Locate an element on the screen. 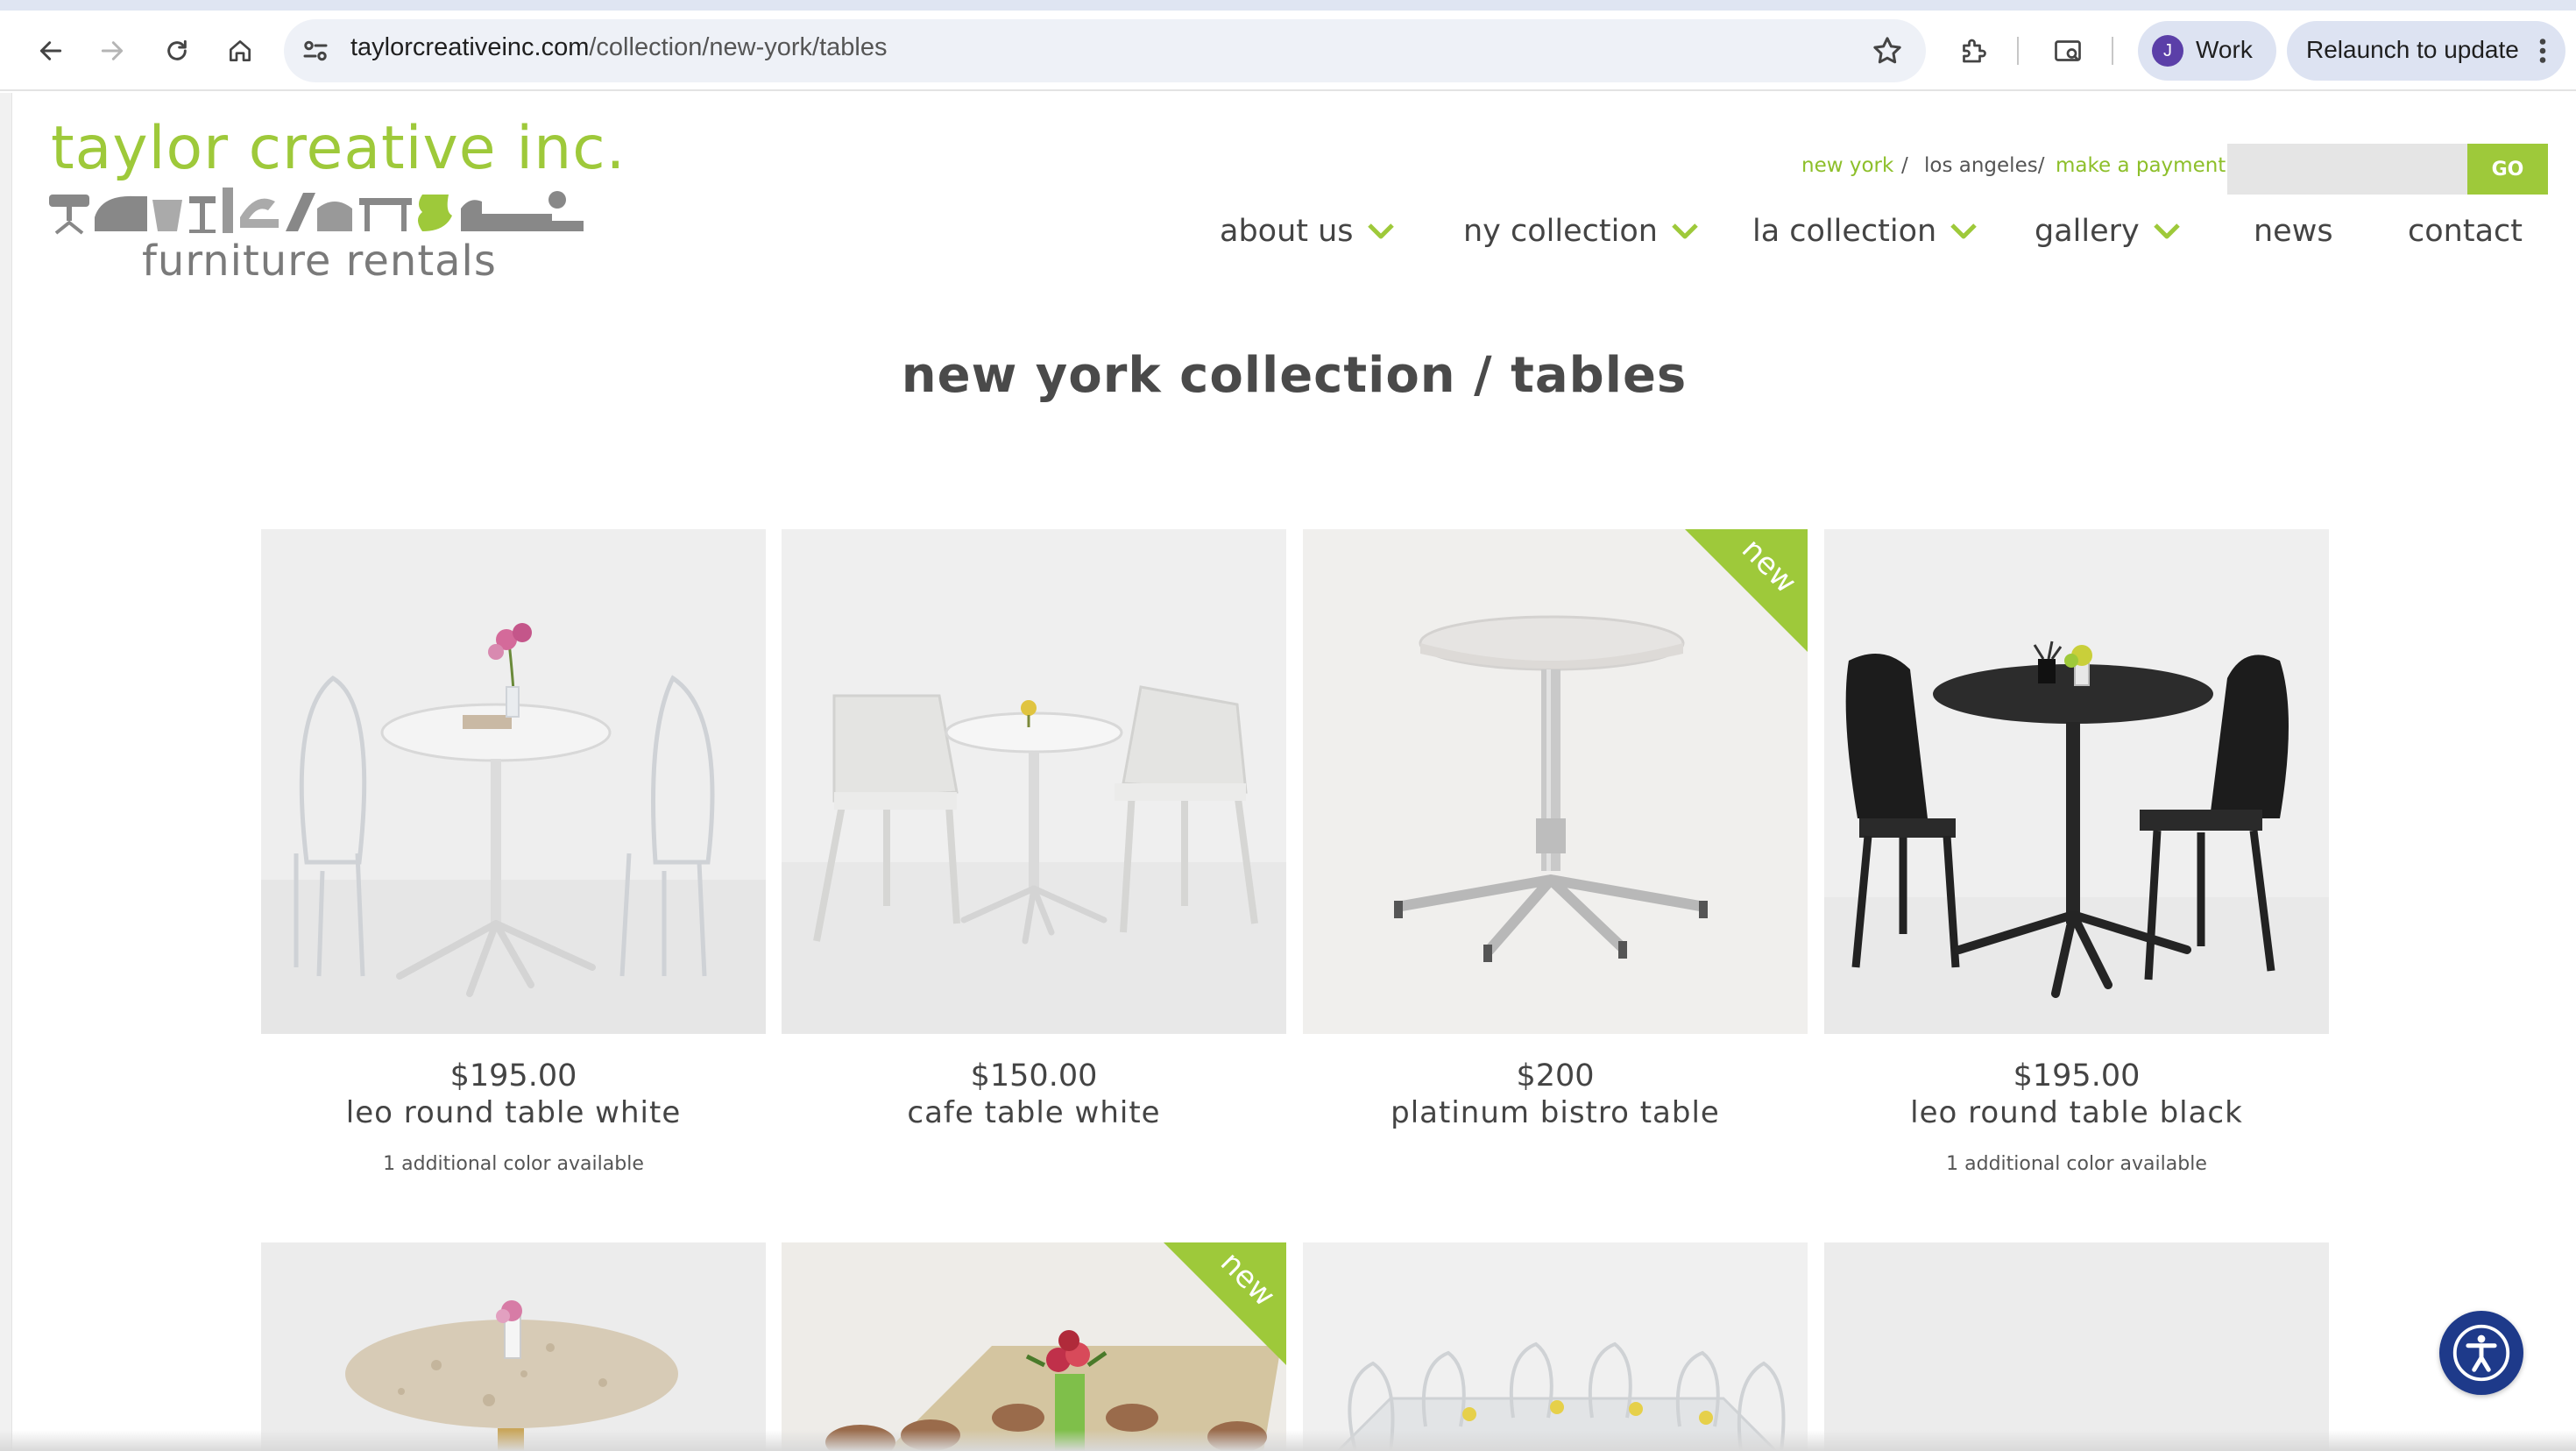 Image resolution: width=2576 pixels, height=1451 pixels. logo-tagline: furniture rentals is located at coordinates (319, 261).